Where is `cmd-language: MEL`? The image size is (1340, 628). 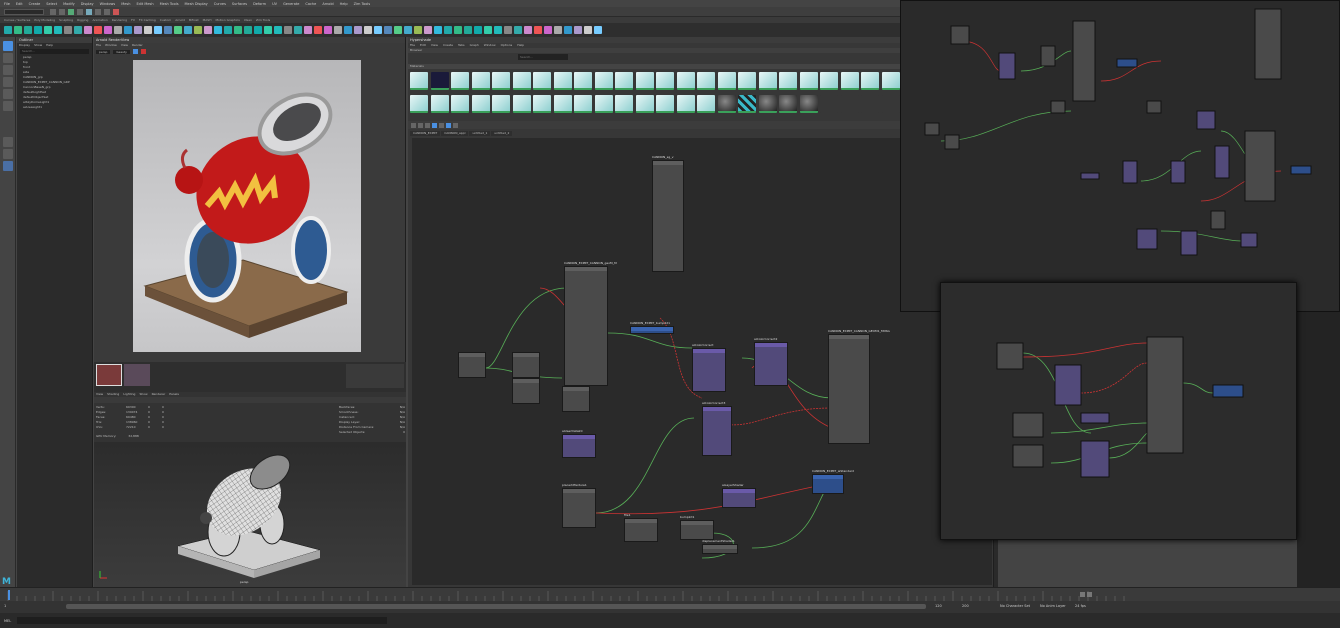
cmd-language: MEL is located at coordinates (7, 621).